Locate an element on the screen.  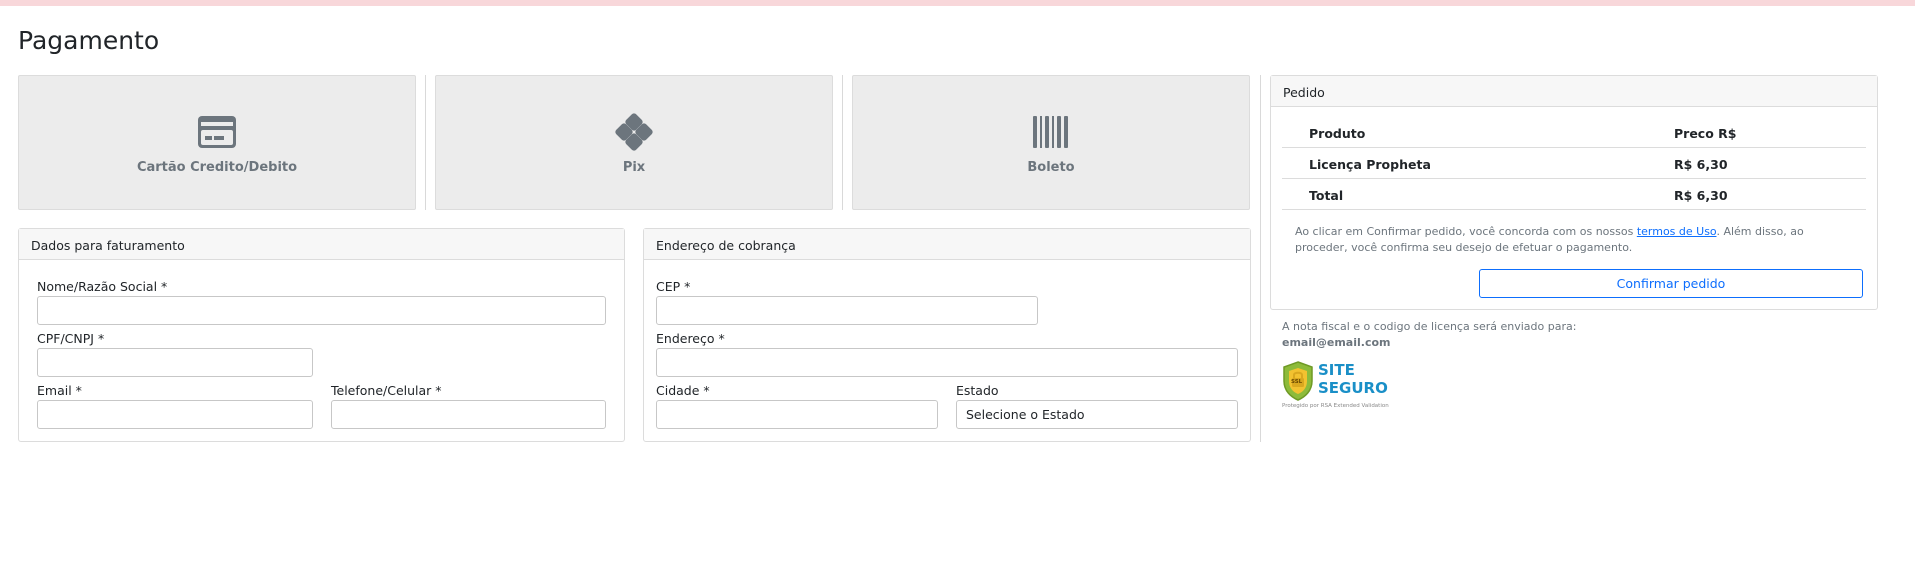
method-card-credit: Cartão Credito/Debito is located at coordinates (217, 142).